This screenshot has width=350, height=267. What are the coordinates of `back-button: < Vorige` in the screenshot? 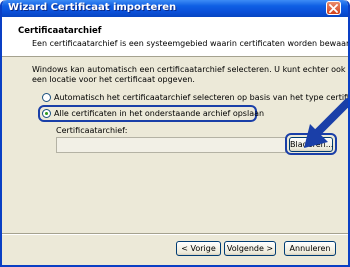 It's located at (198, 248).